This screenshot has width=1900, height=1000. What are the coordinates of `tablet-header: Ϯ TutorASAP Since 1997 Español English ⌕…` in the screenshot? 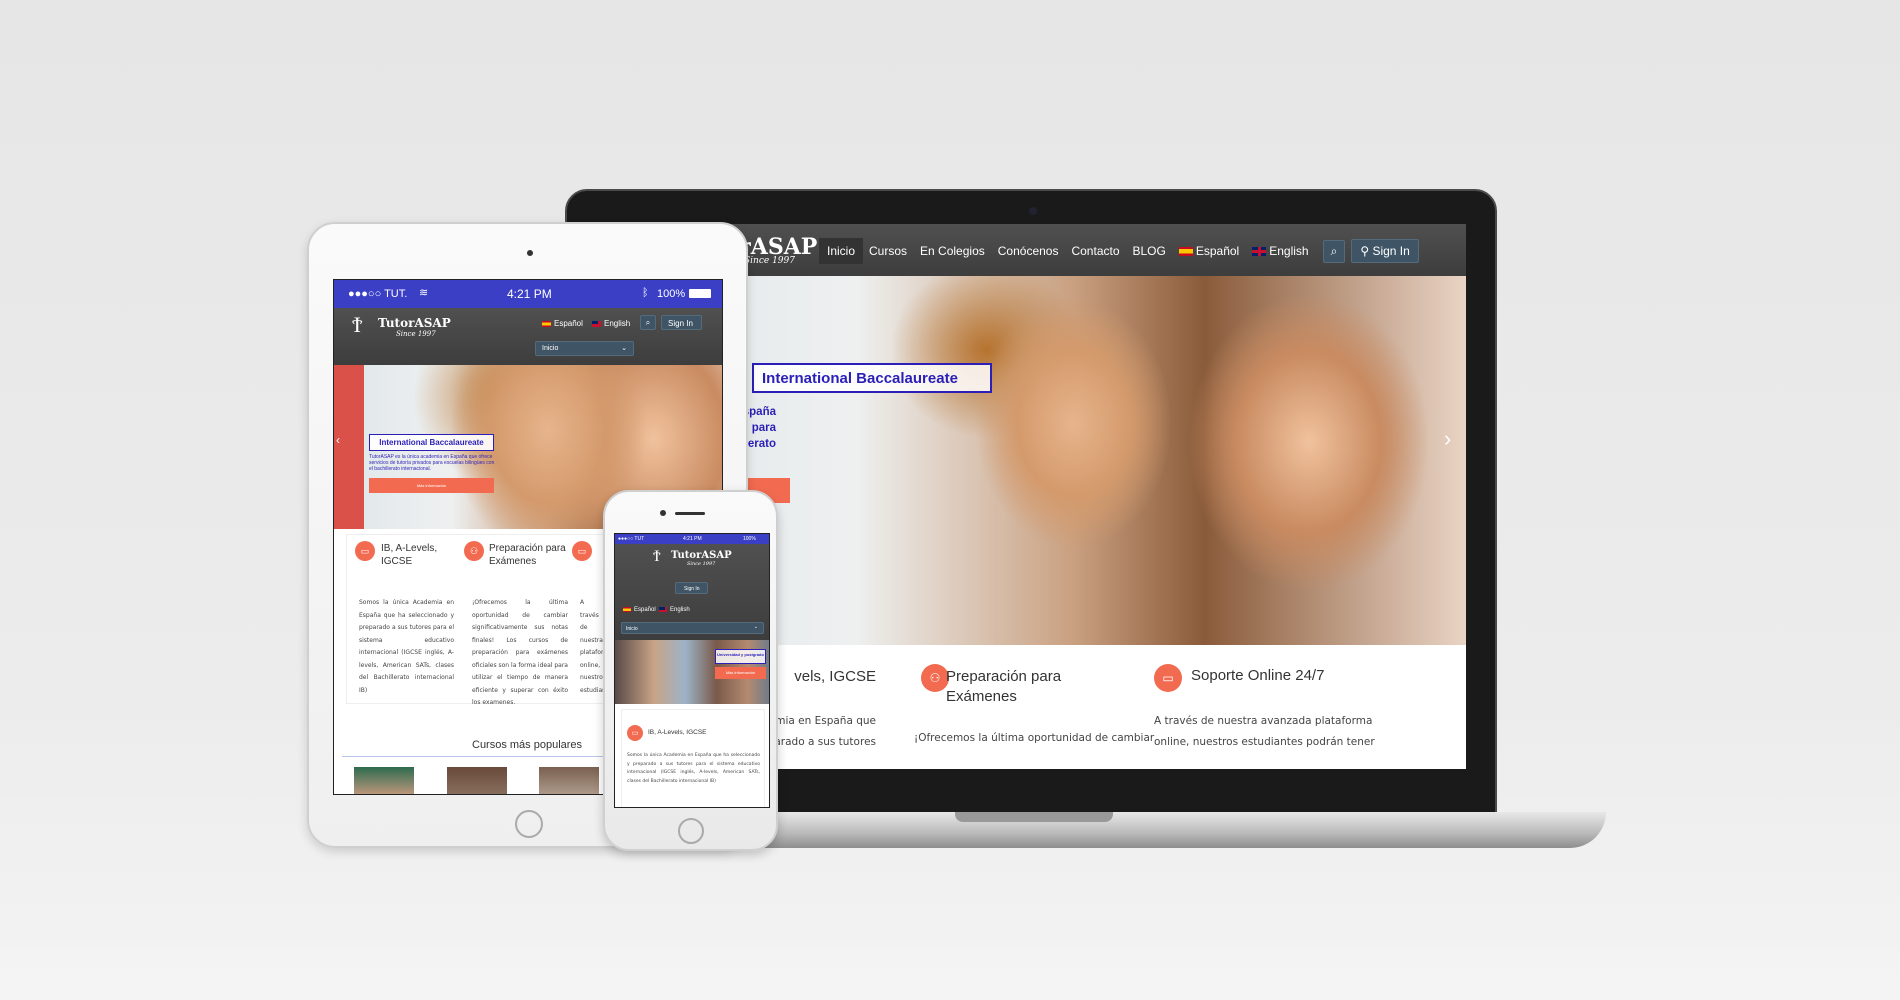 It's located at (528, 336).